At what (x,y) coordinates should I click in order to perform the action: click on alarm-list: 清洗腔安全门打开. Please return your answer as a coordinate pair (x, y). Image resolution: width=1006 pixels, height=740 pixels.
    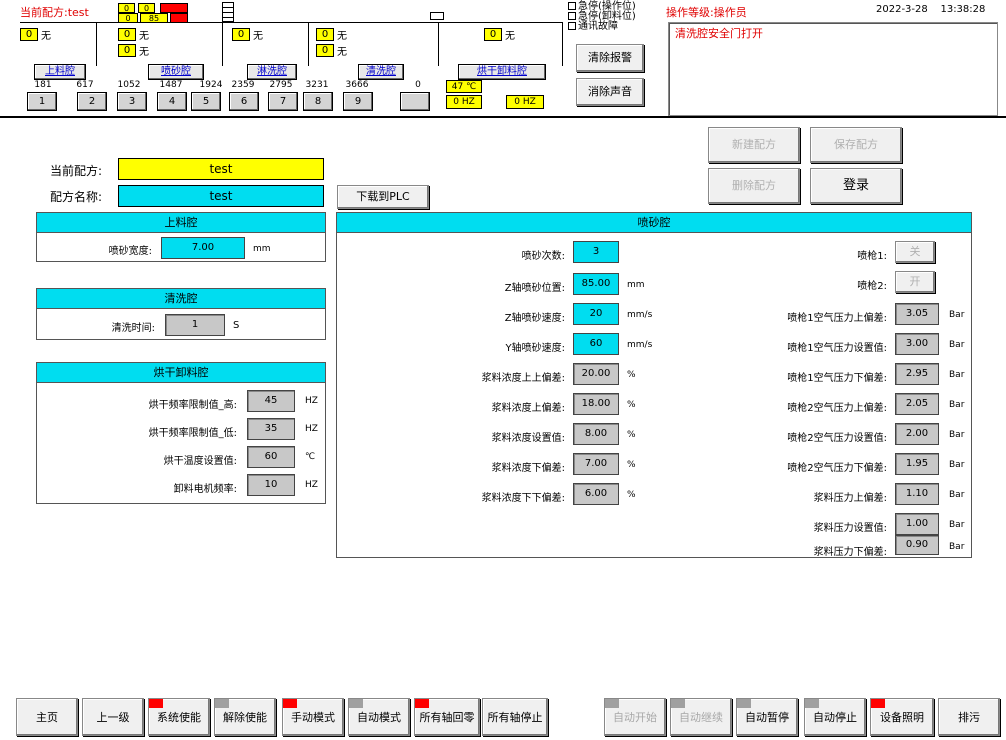
    Looking at the image, I should click on (833, 69).